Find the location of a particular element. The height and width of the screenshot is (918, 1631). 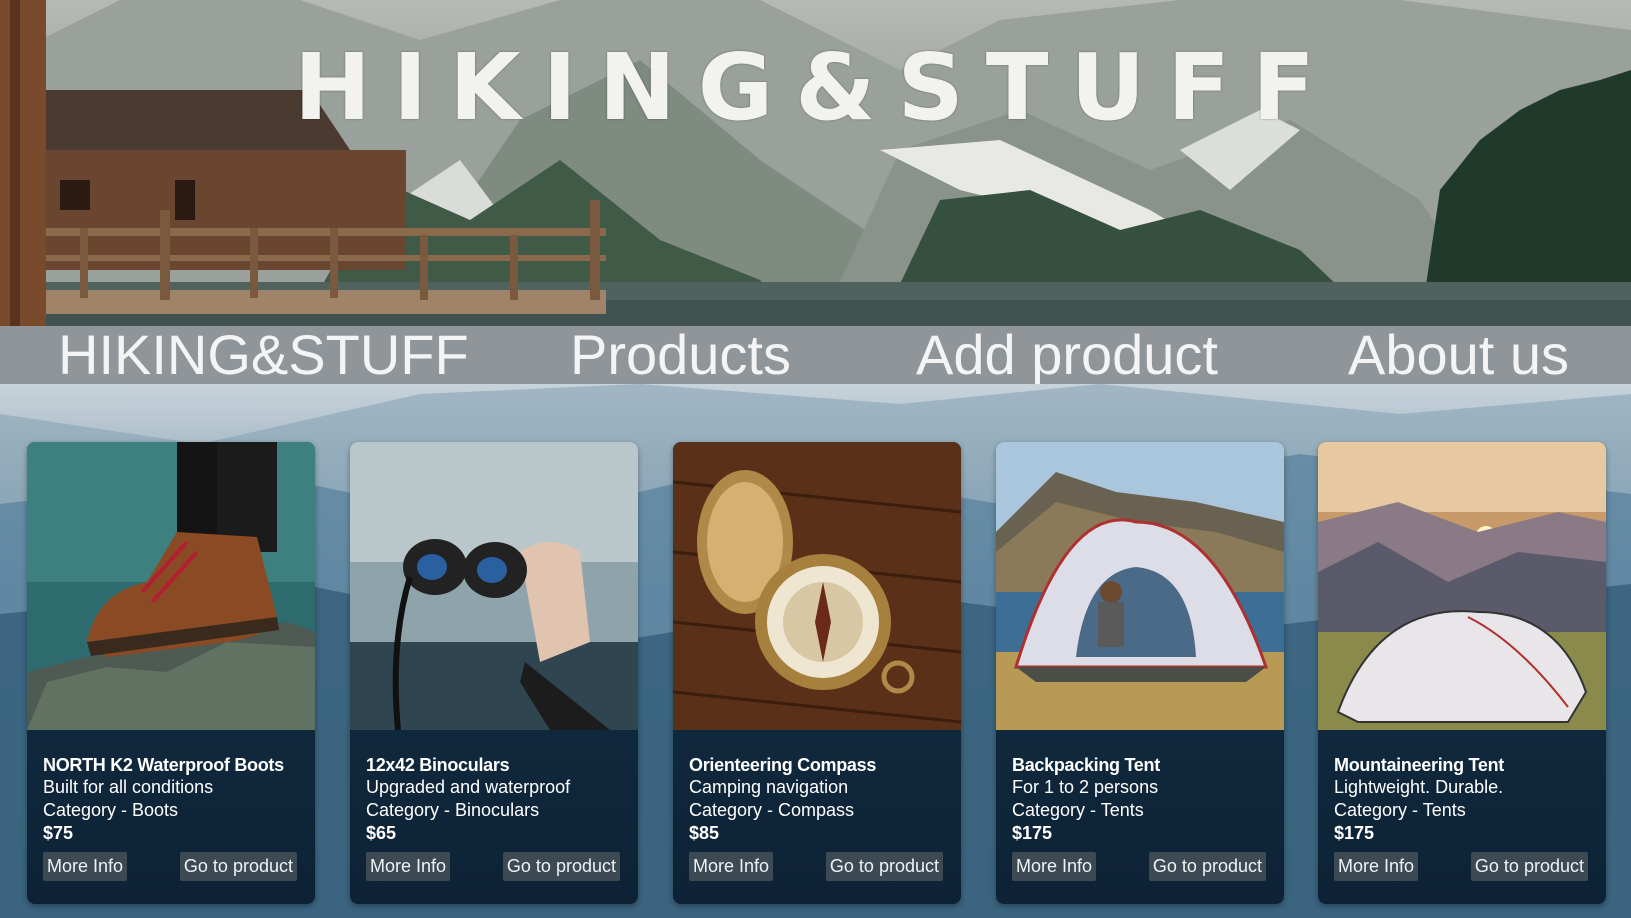

product-price: $85 is located at coordinates (704, 833).